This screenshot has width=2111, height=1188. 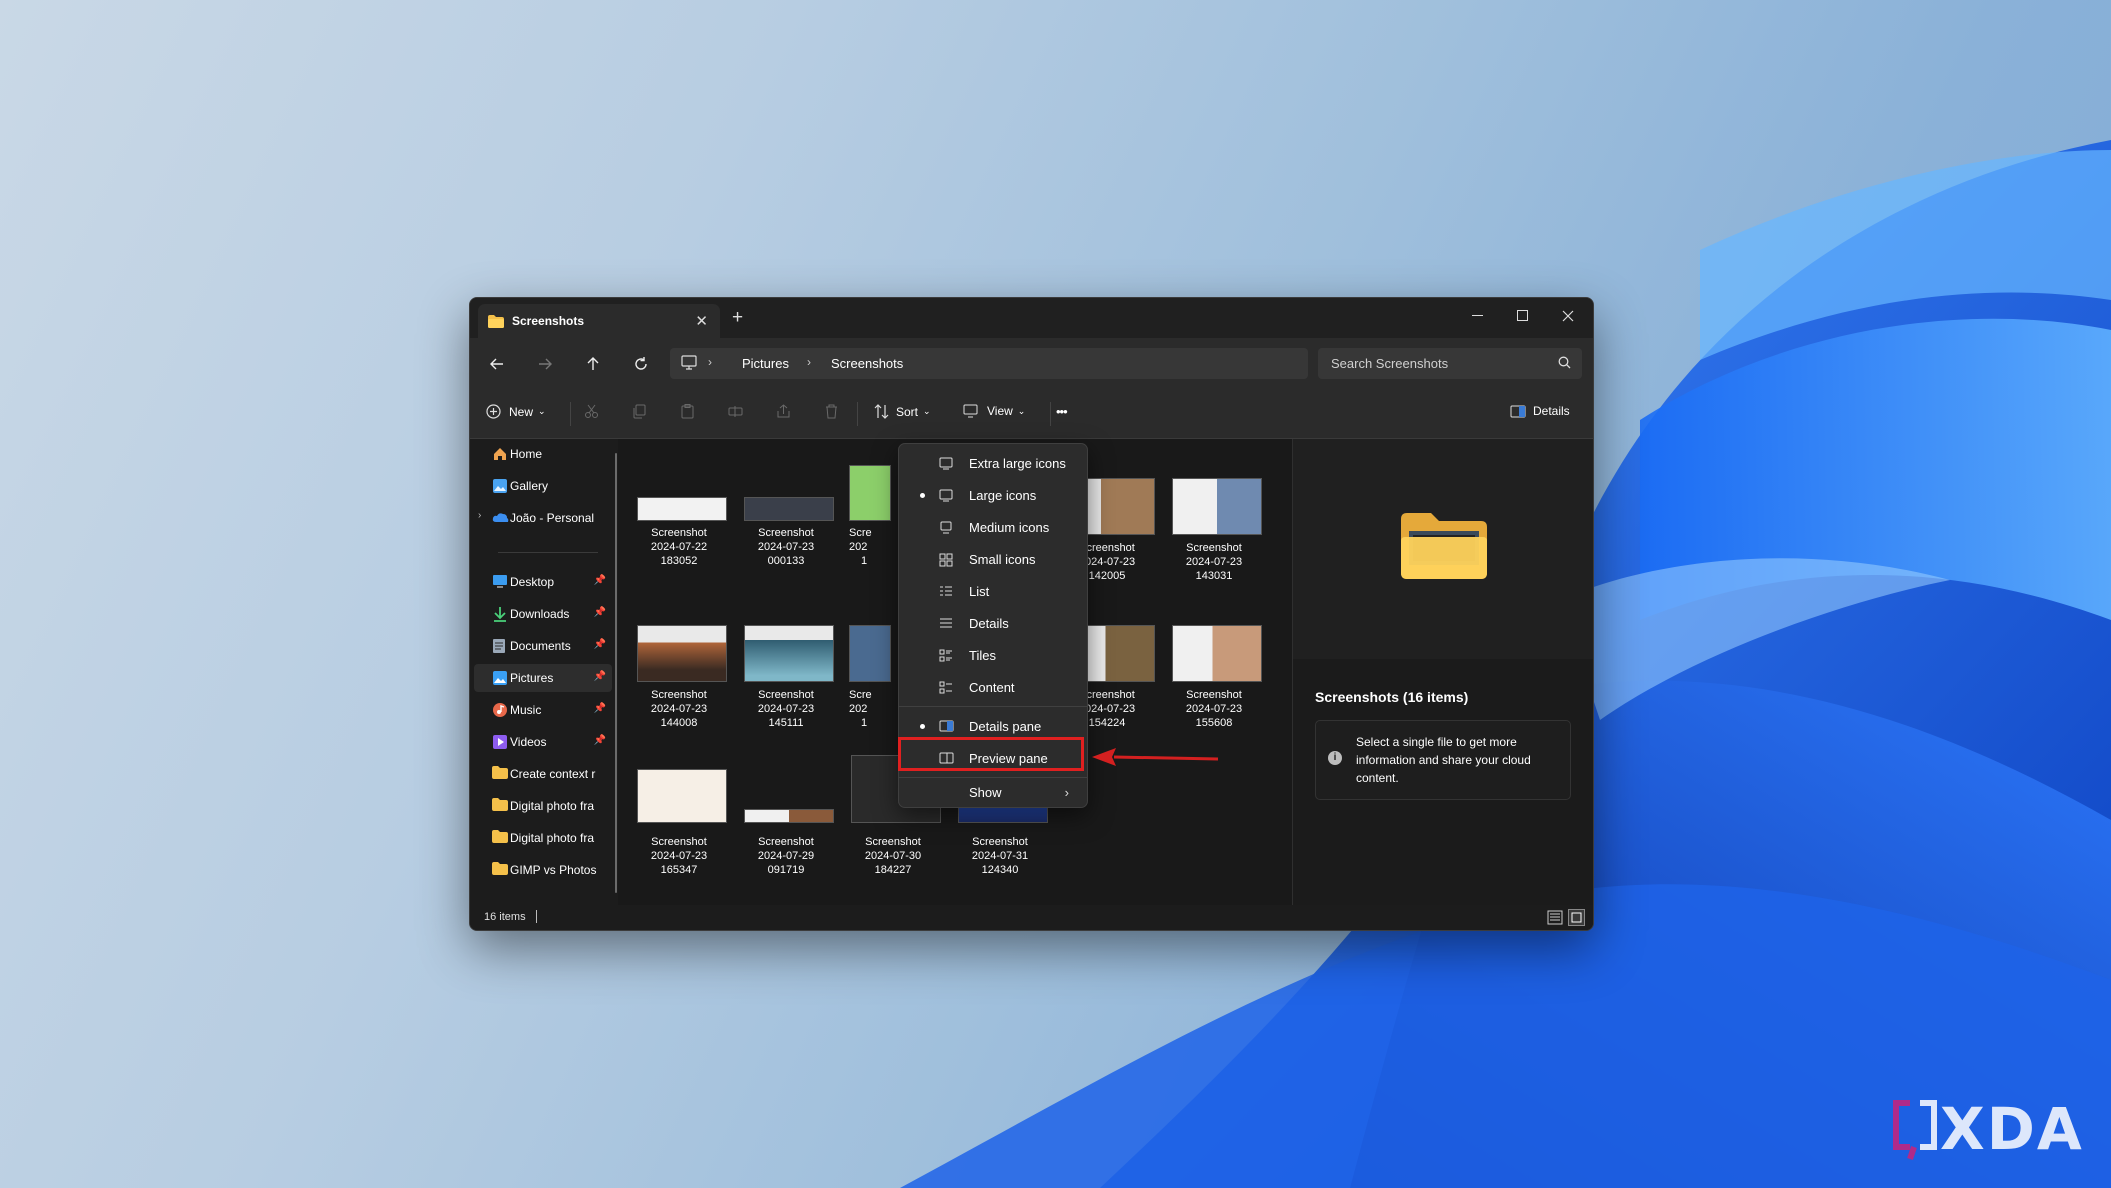 I want to click on up-button, so click(x=593, y=364).